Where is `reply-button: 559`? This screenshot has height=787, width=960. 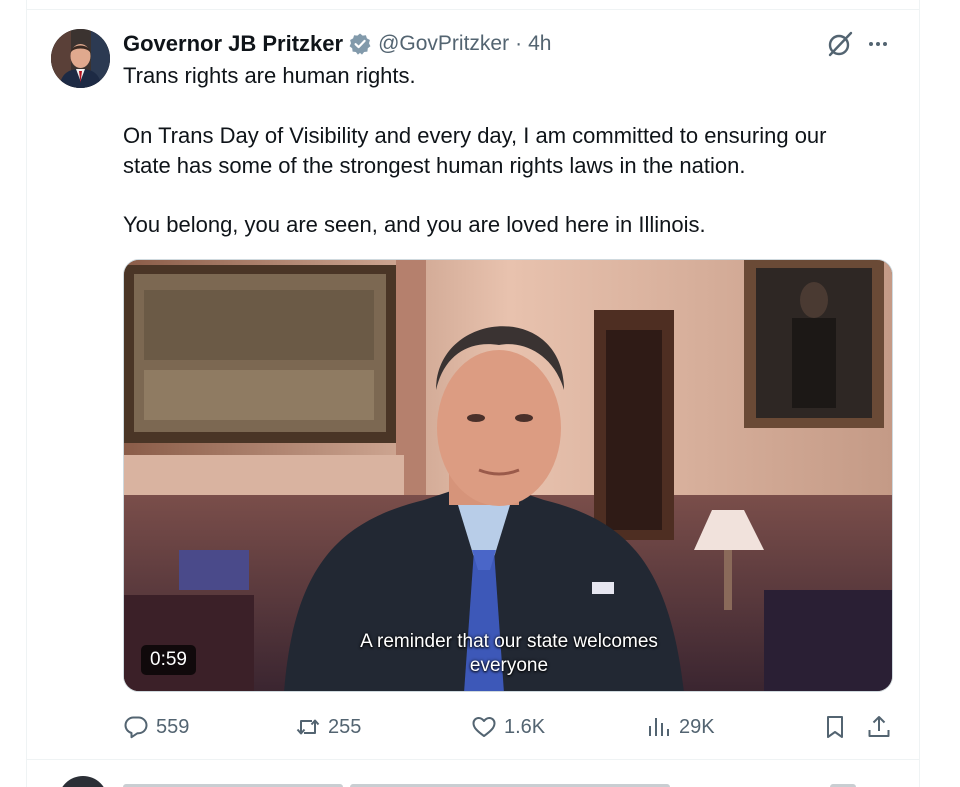
reply-button: 559 is located at coordinates (156, 727).